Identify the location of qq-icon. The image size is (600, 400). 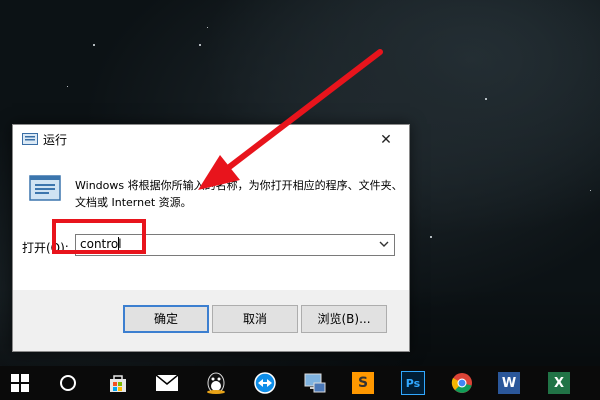
(216, 383).